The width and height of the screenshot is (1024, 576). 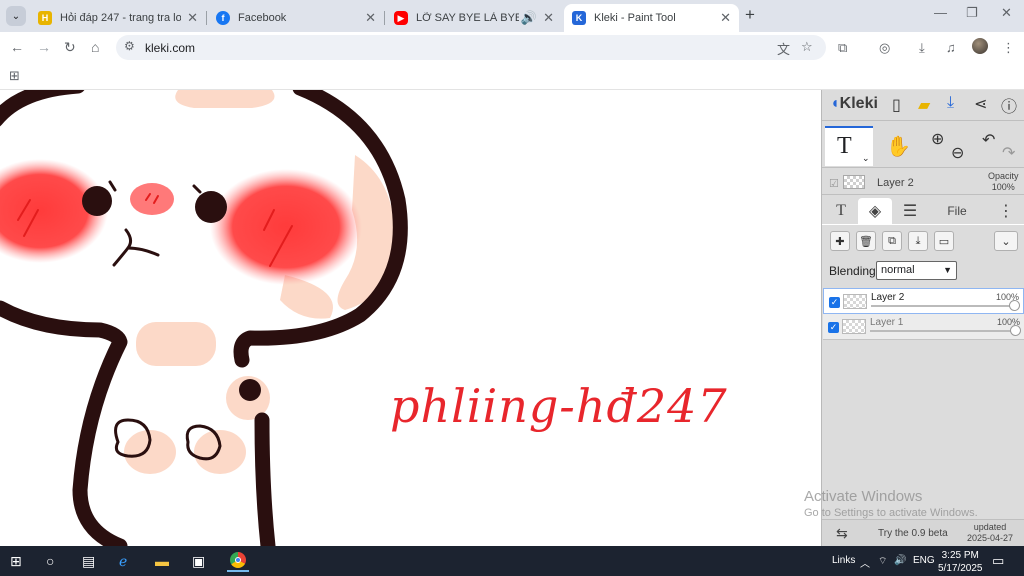 What do you see at coordinates (924, 560) in the screenshot?
I see `input-language: ENG` at bounding box center [924, 560].